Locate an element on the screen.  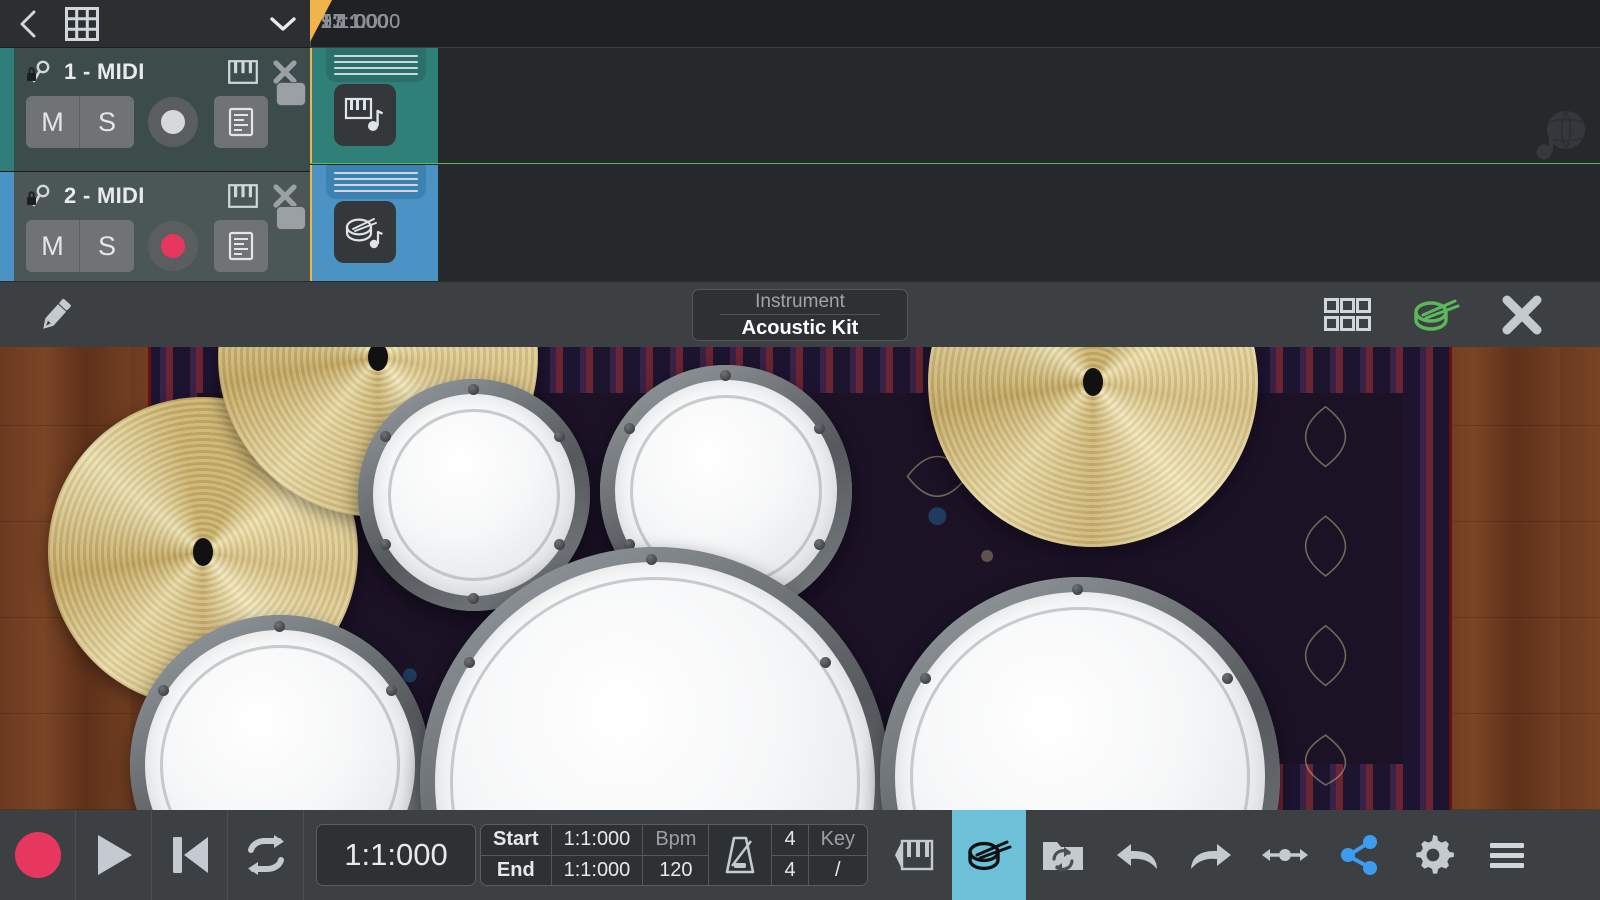
position-display: 1:1:000 is located at coordinates (396, 855).